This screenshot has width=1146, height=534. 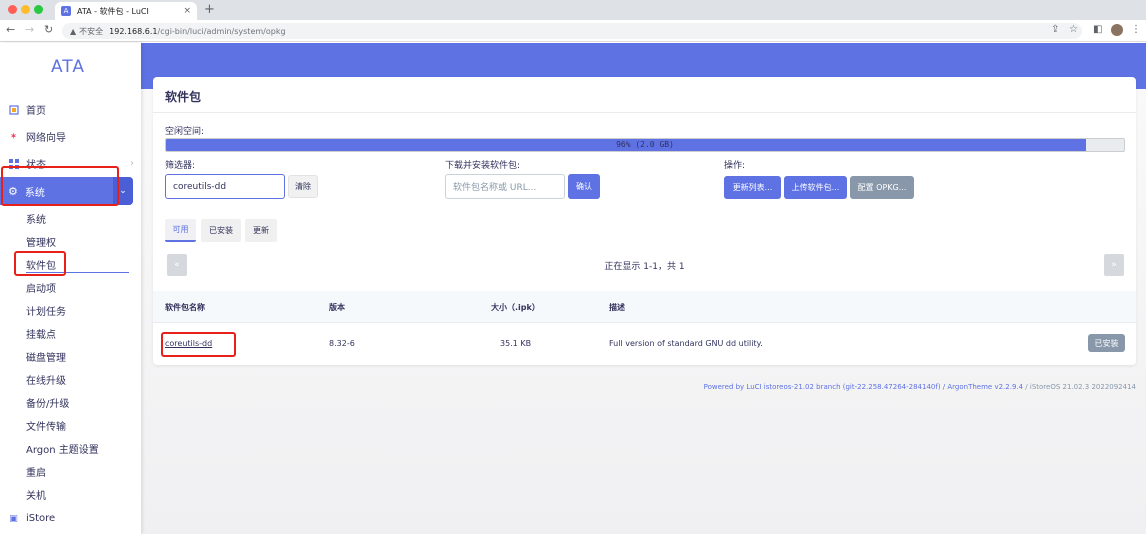 I want to click on installed-button: 已安装, so click(x=1106, y=343).